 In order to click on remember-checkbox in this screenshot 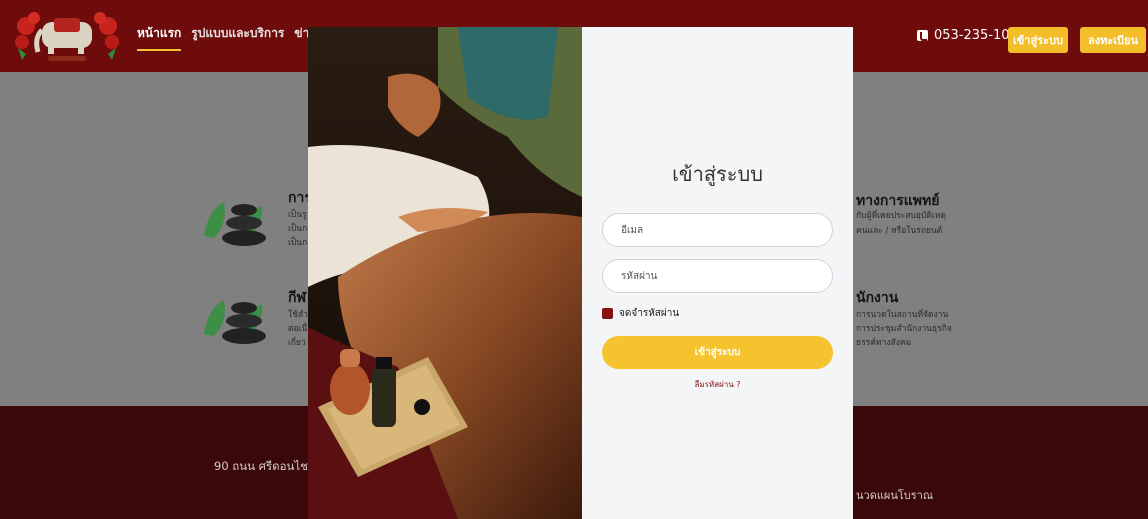, I will do `click(607, 313)`.